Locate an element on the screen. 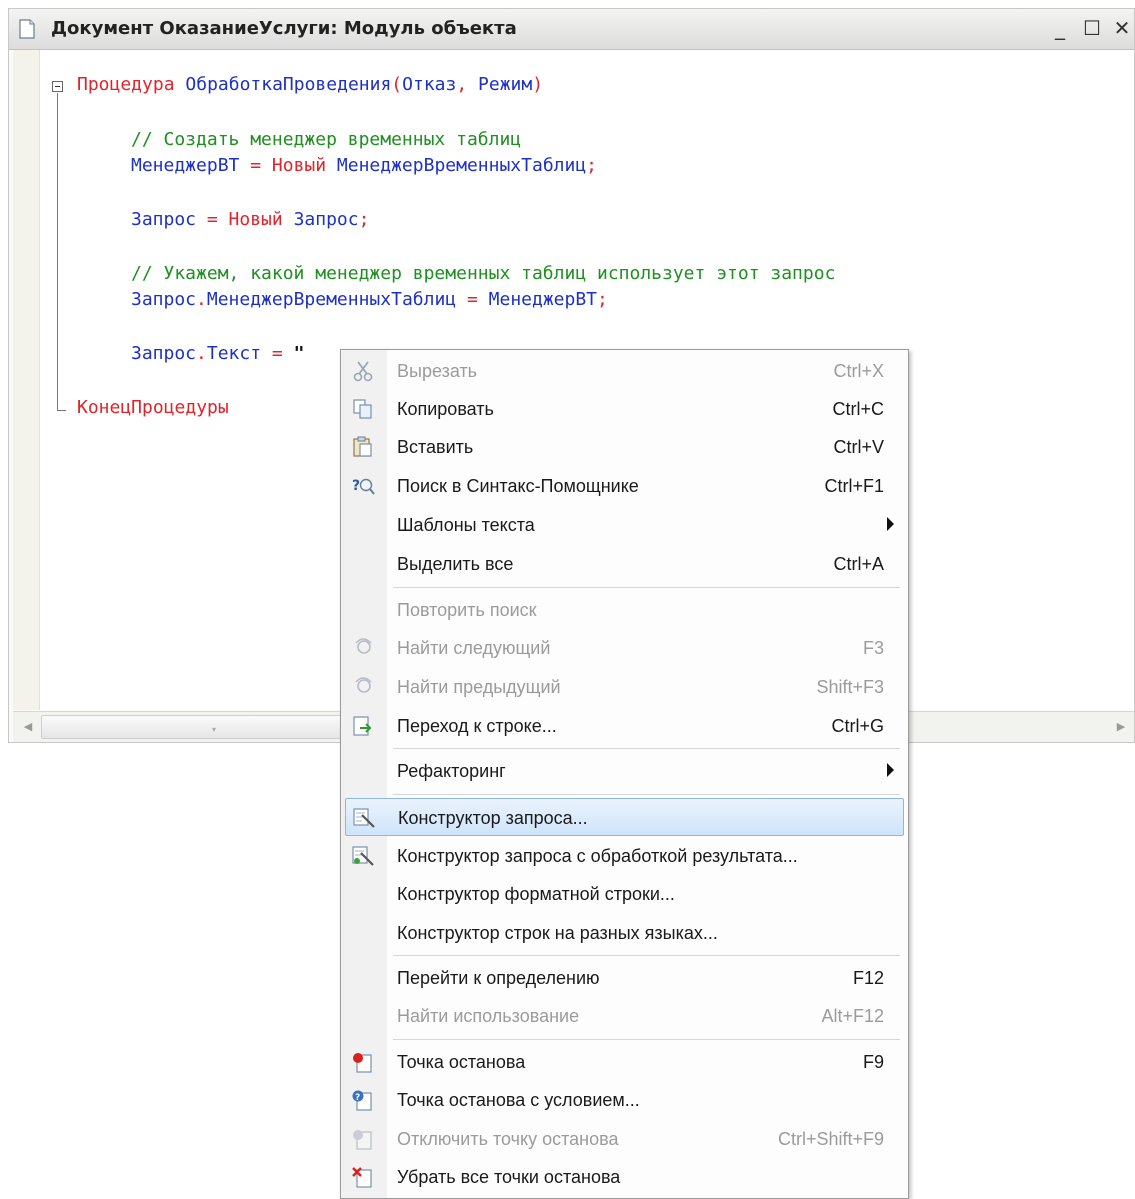  menu-item-find-usages: Найти использование Alt+F12 is located at coordinates (624, 1016).